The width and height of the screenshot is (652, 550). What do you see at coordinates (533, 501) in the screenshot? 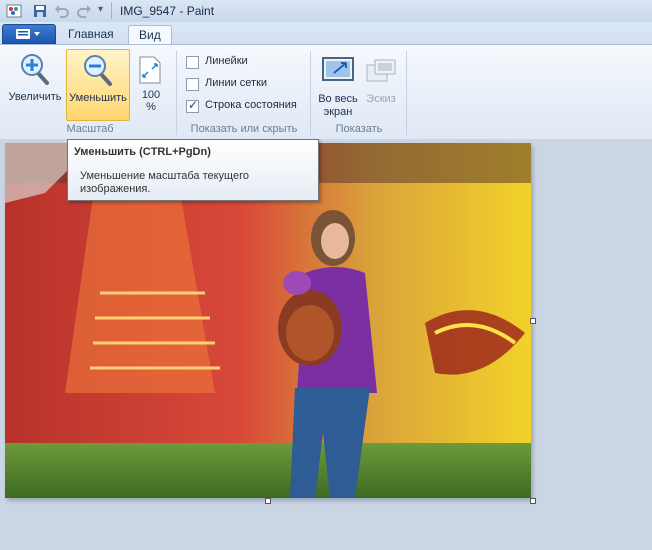
I see `resize-handle-corner` at bounding box center [533, 501].